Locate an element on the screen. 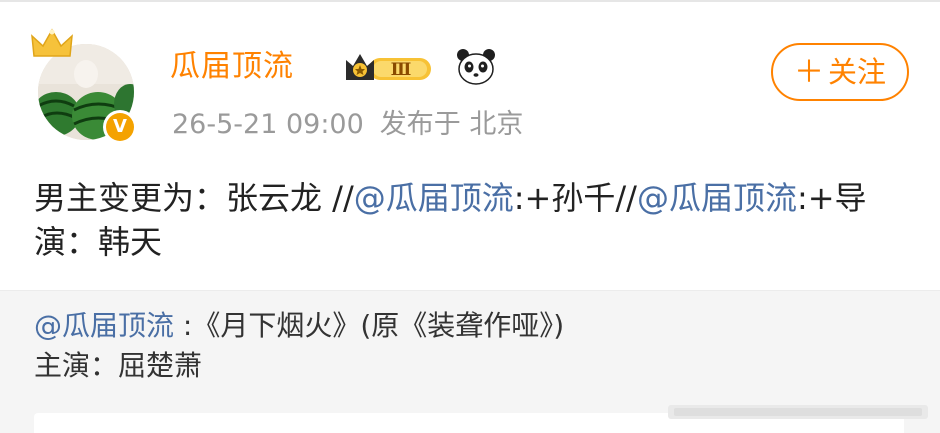  post-text-1: 男主变更为：张云龙 // is located at coordinates (194, 198).